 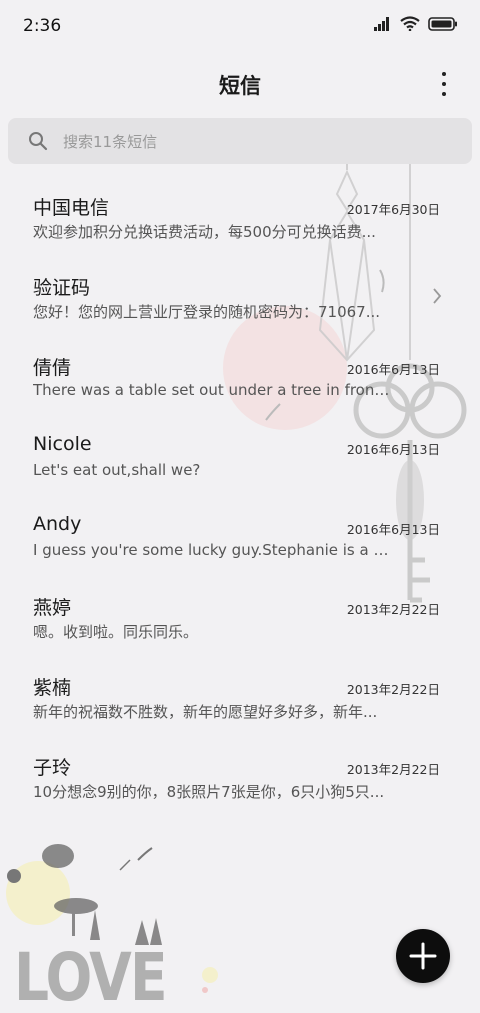 What do you see at coordinates (240, 141) in the screenshot?
I see `search-input: 搜索11条短信` at bounding box center [240, 141].